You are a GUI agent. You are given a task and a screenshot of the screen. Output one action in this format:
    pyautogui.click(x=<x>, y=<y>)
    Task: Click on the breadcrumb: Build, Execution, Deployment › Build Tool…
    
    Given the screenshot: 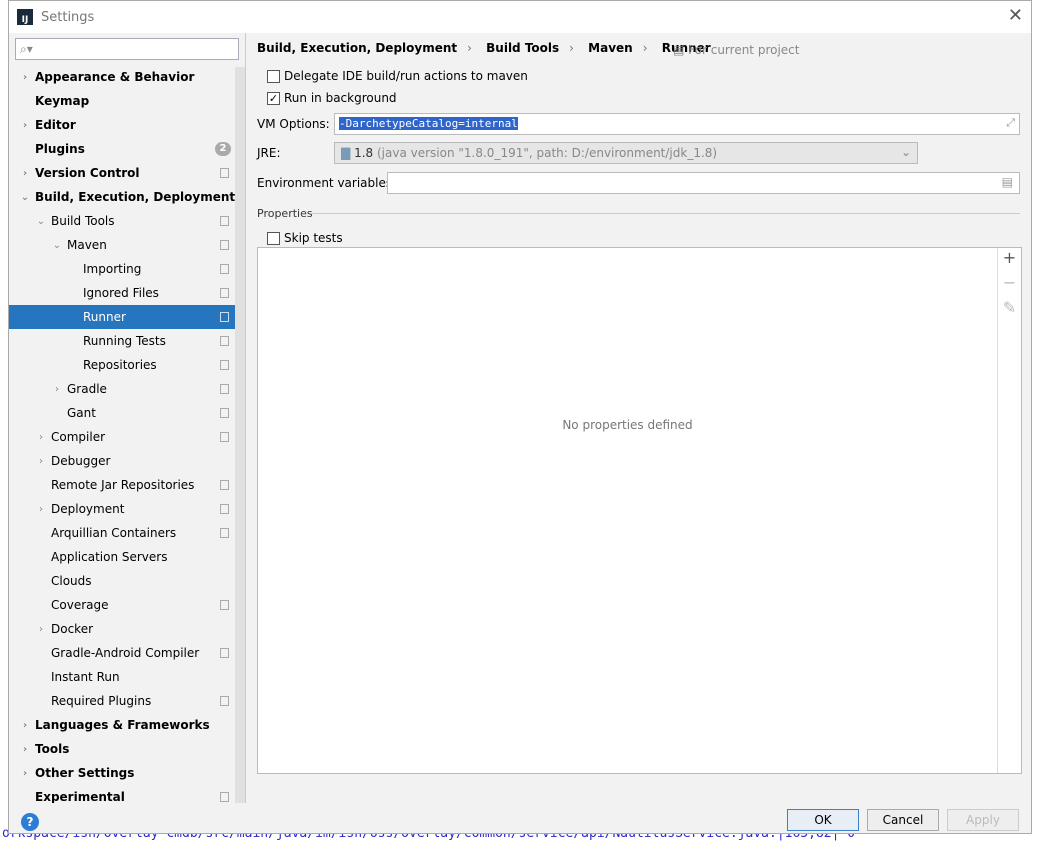 What is the action you would take?
    pyautogui.click(x=484, y=48)
    